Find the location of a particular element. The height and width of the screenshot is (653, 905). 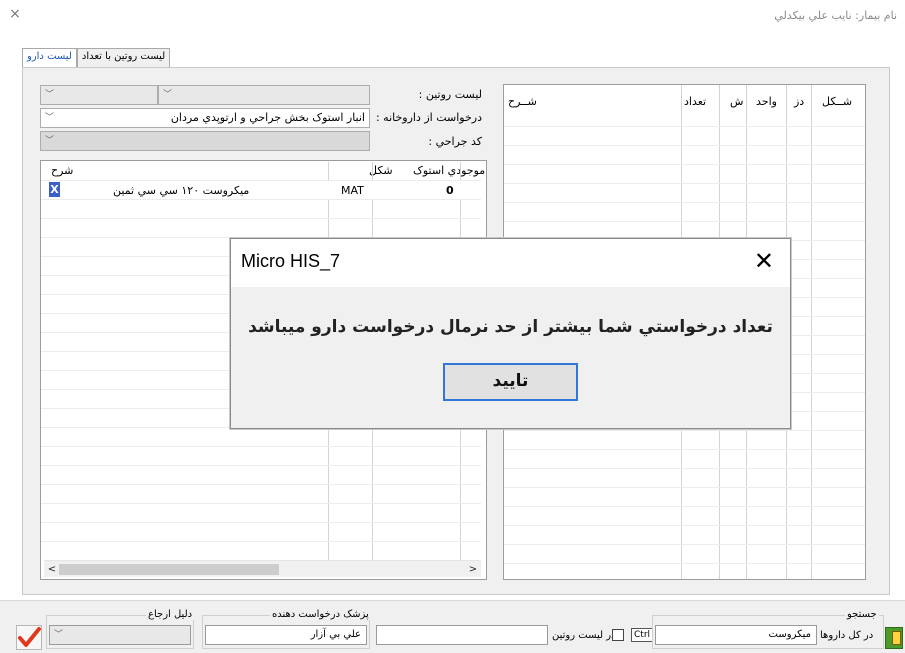

search-value: ميکروست is located at coordinates (789, 634).